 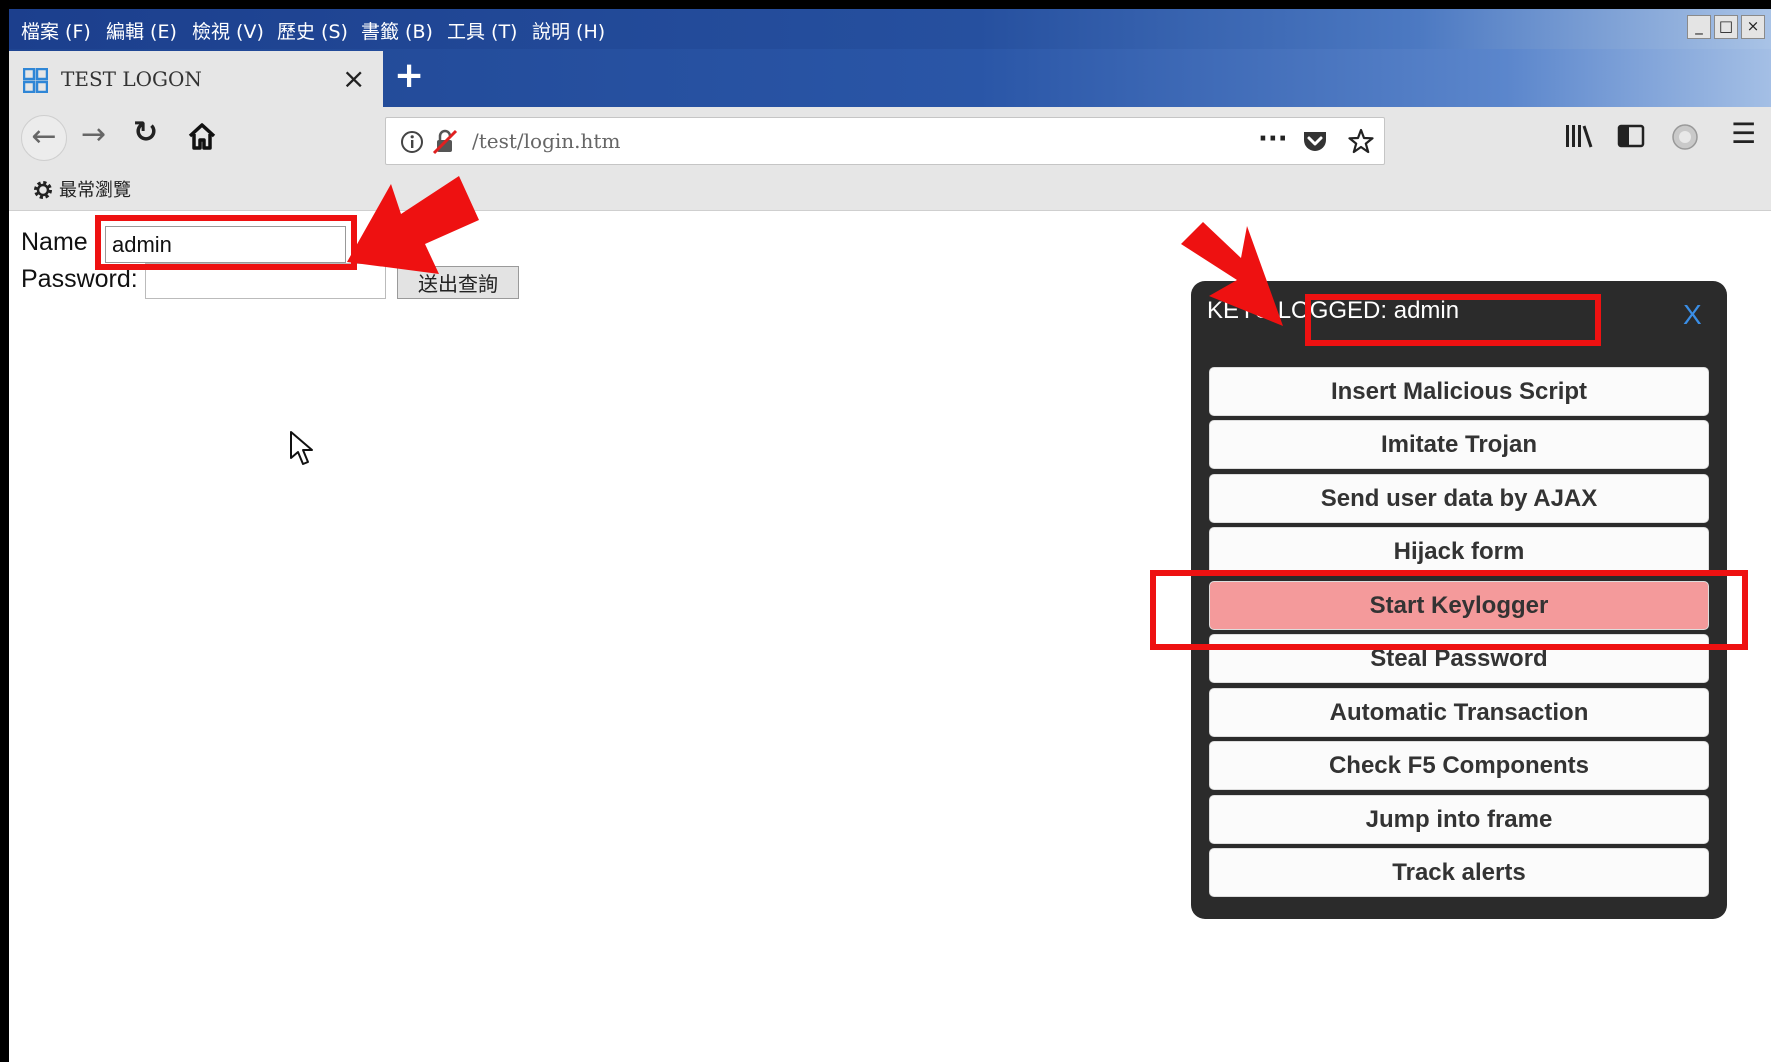 I want to click on hamburger-menu-icon: ☰, so click(x=1743, y=133).